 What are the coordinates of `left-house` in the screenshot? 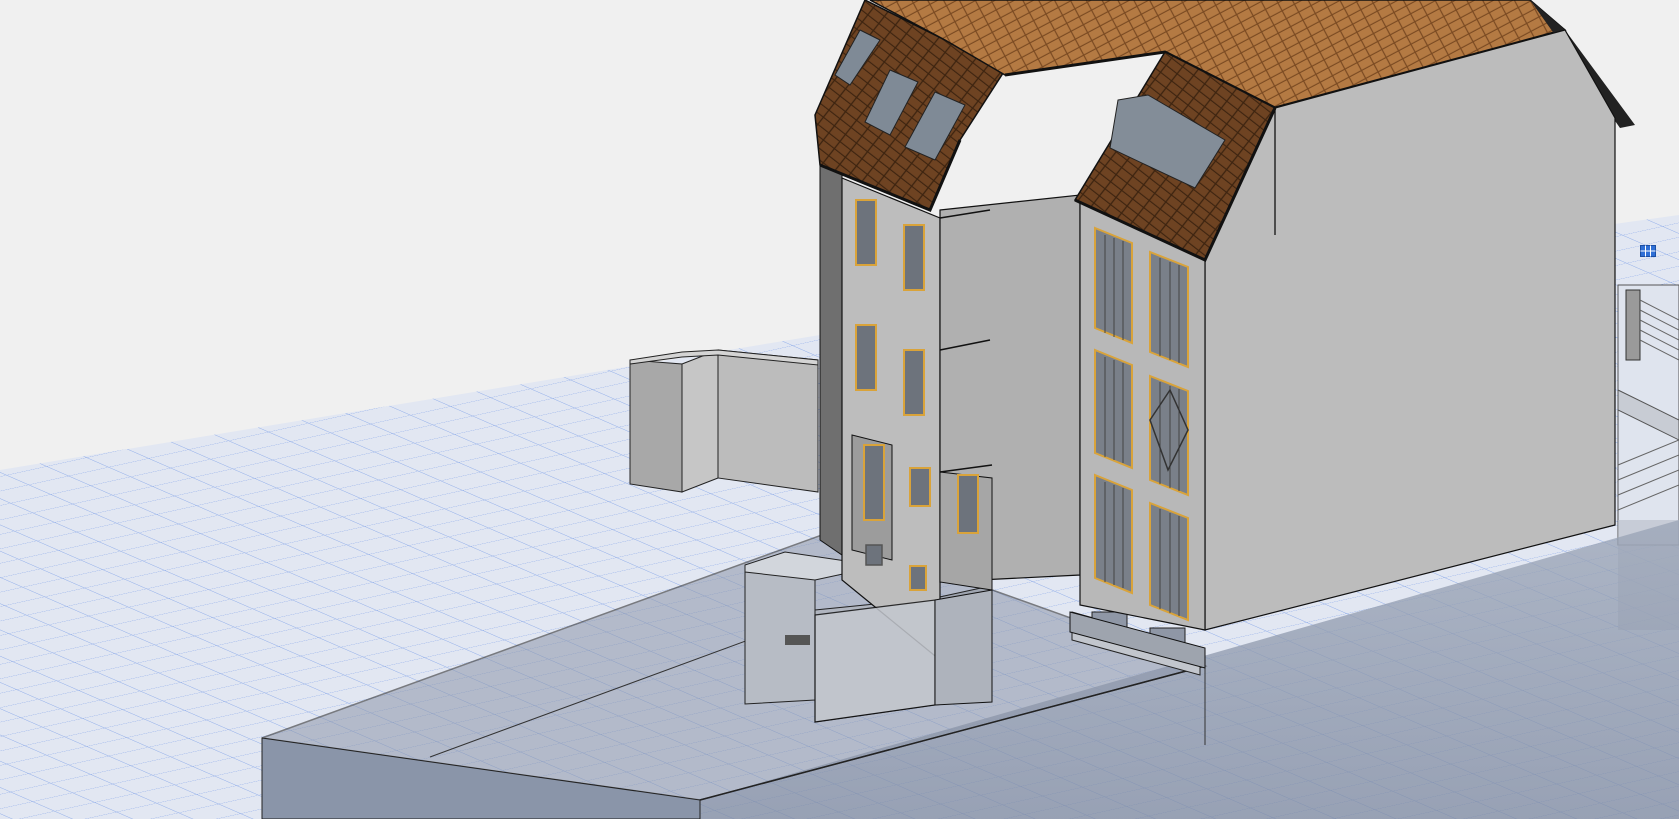 It's located at (947, 331).